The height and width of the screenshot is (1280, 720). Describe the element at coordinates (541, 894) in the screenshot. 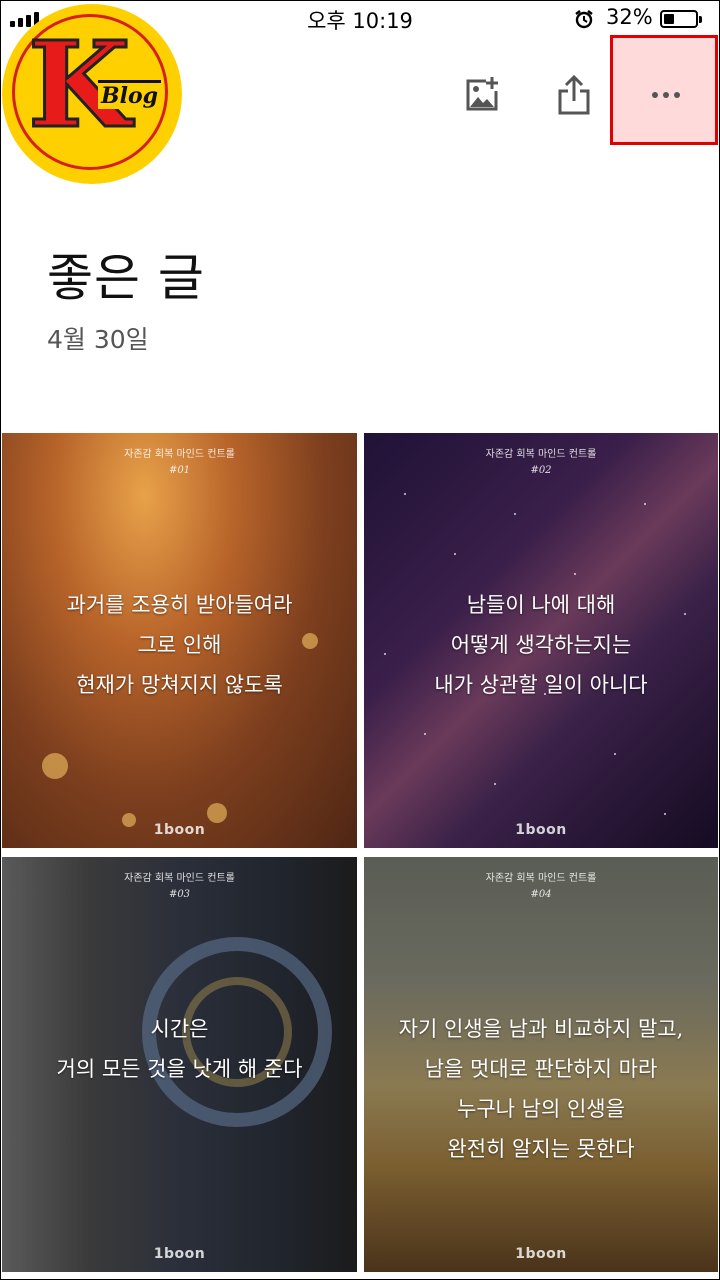

I see `photo-number: #04` at that location.